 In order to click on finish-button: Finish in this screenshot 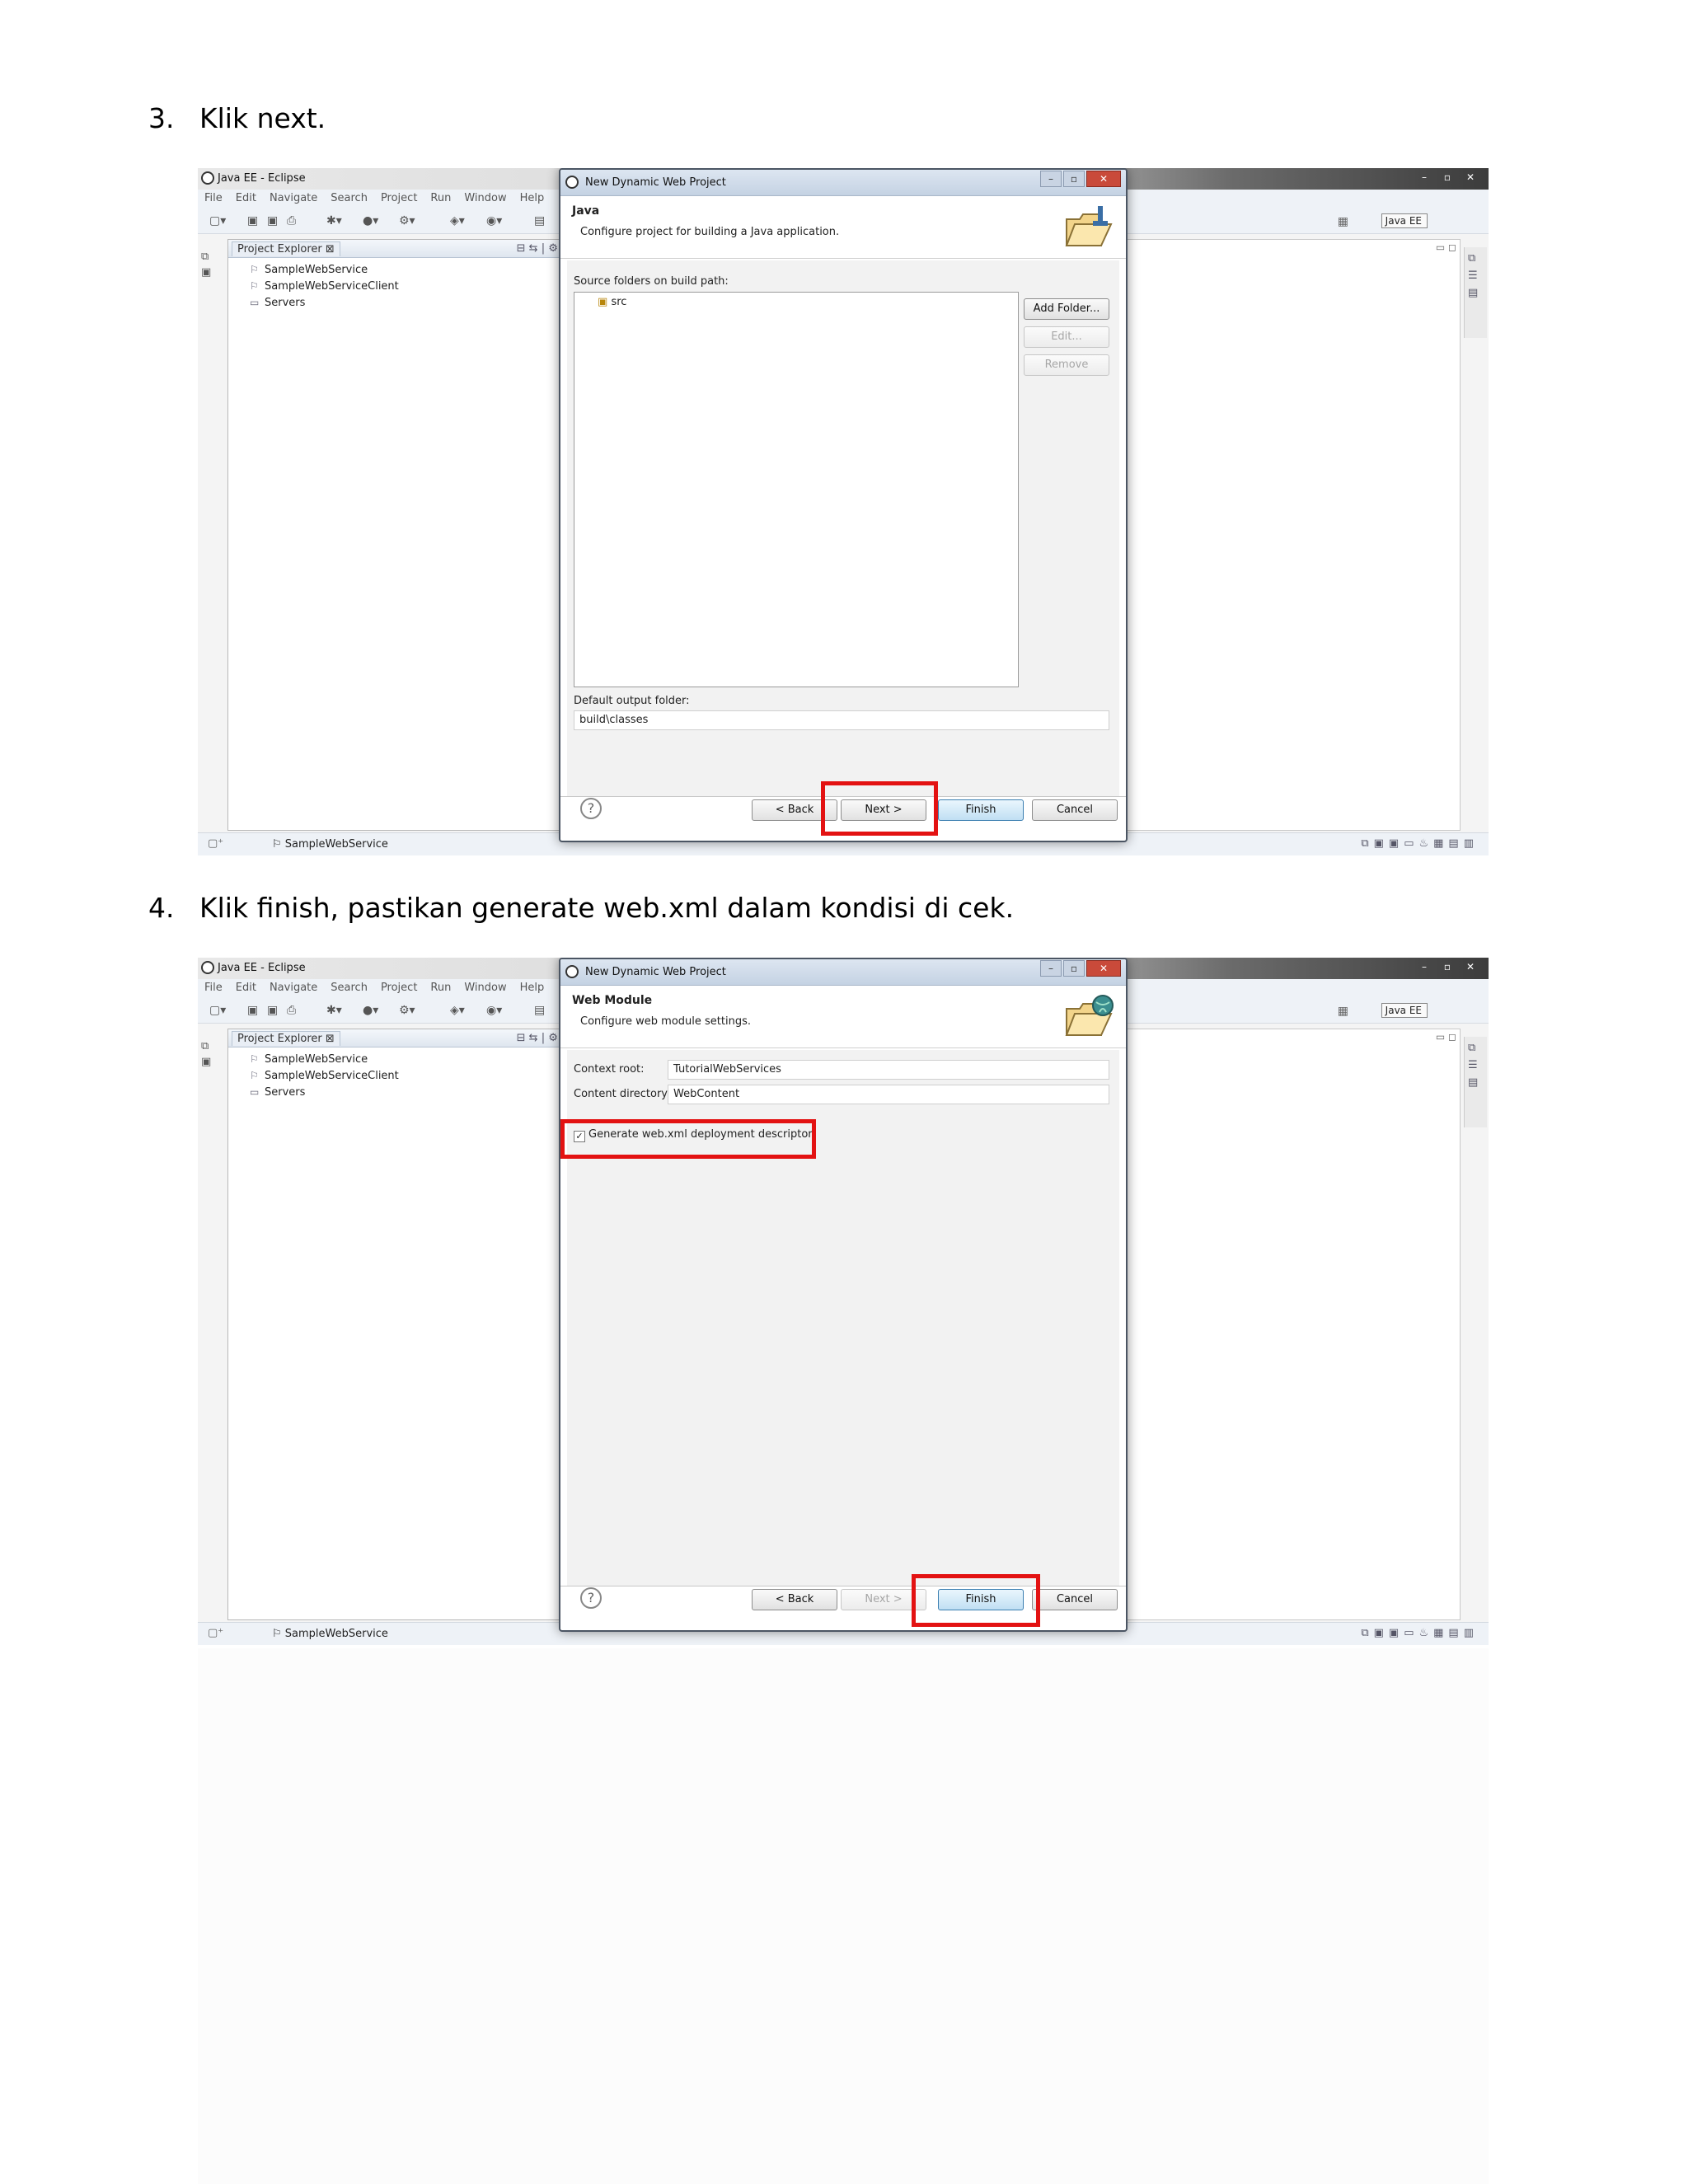, I will do `click(981, 810)`.